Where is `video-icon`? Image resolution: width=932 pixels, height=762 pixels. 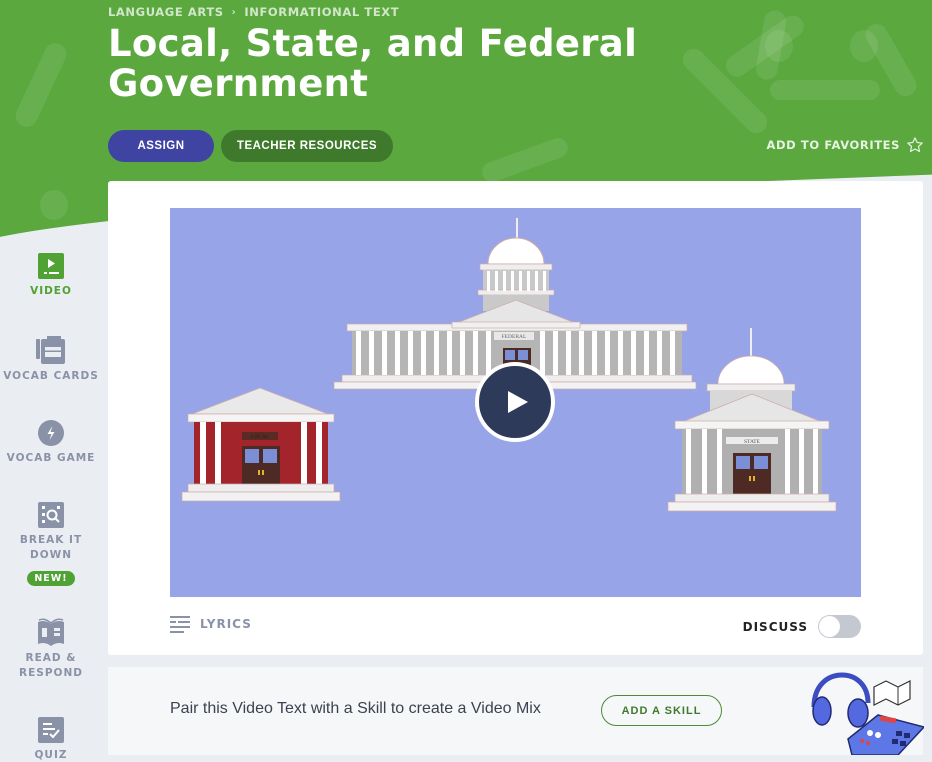 video-icon is located at coordinates (51, 266).